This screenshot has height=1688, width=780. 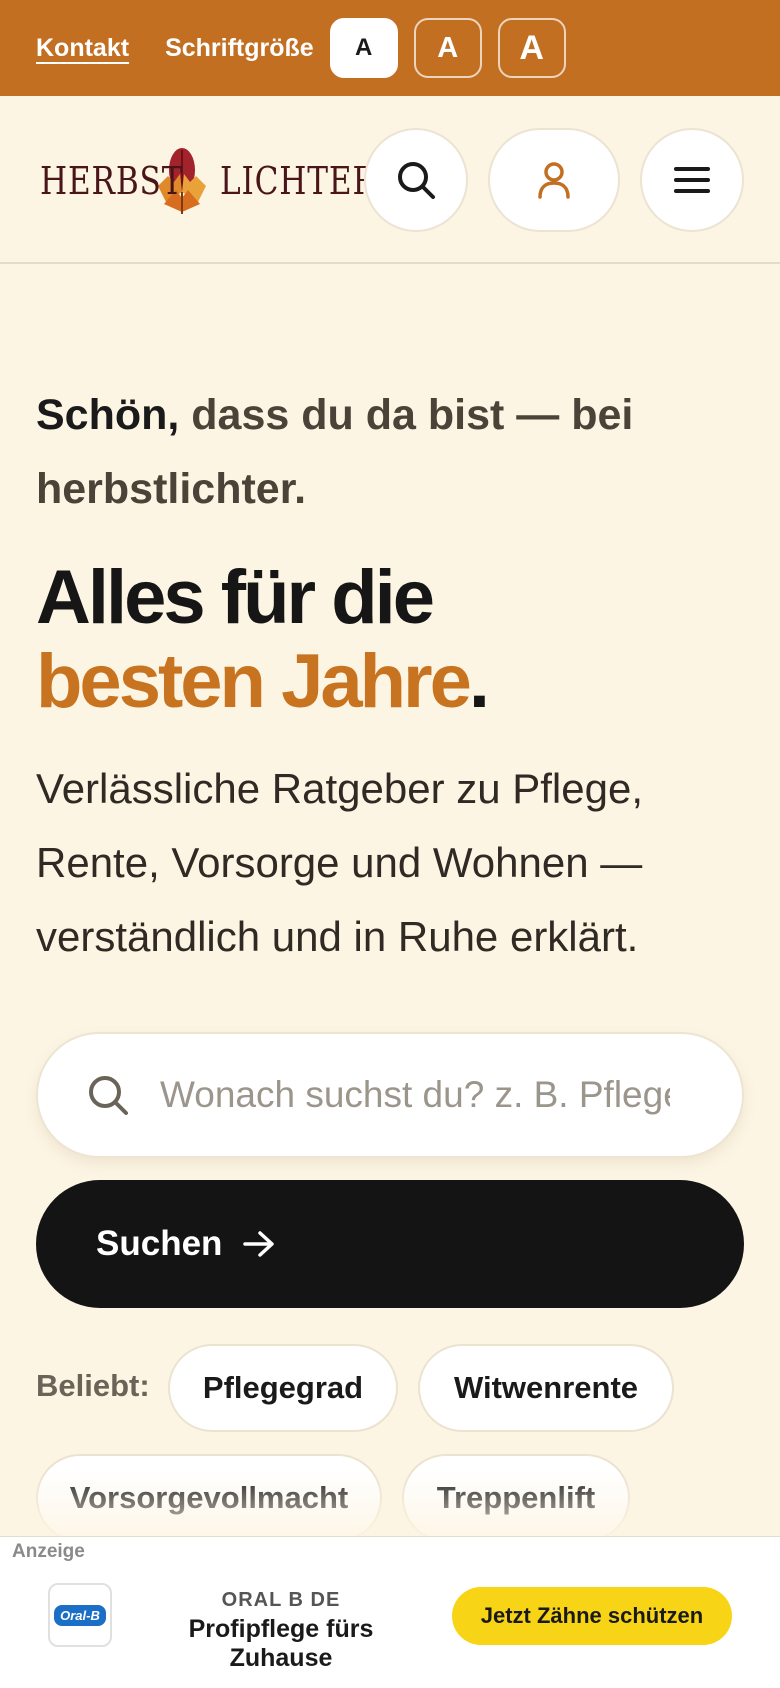 I want to click on ad-cta-button: Jetzt Zähne schützen, so click(x=592, y=1616).